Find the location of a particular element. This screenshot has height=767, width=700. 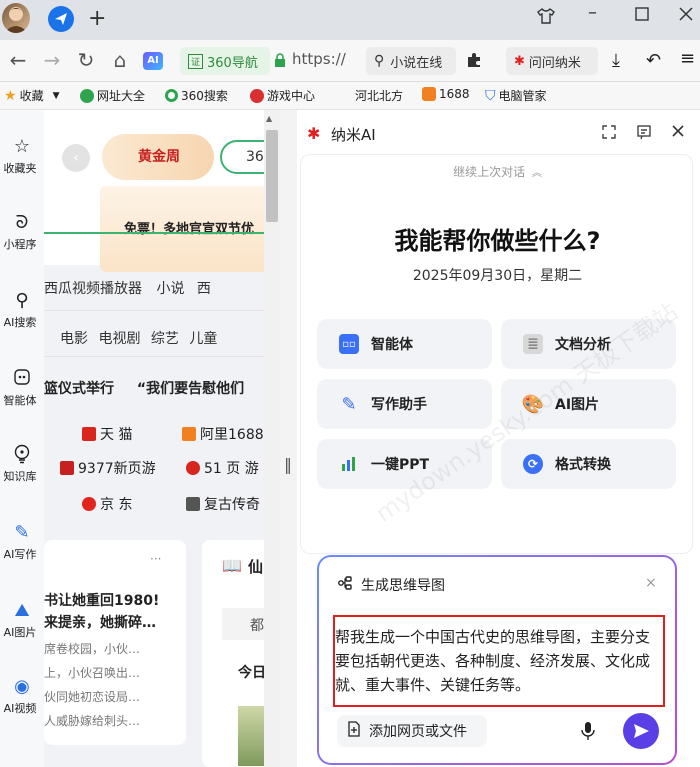

banner-prev-button: ‹ is located at coordinates (76, 158).